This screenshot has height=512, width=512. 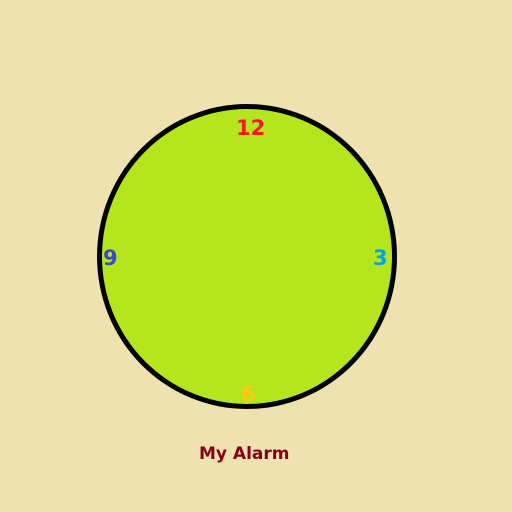 What do you see at coordinates (251, 128) in the screenshot?
I see `hour-label-12: 12` at bounding box center [251, 128].